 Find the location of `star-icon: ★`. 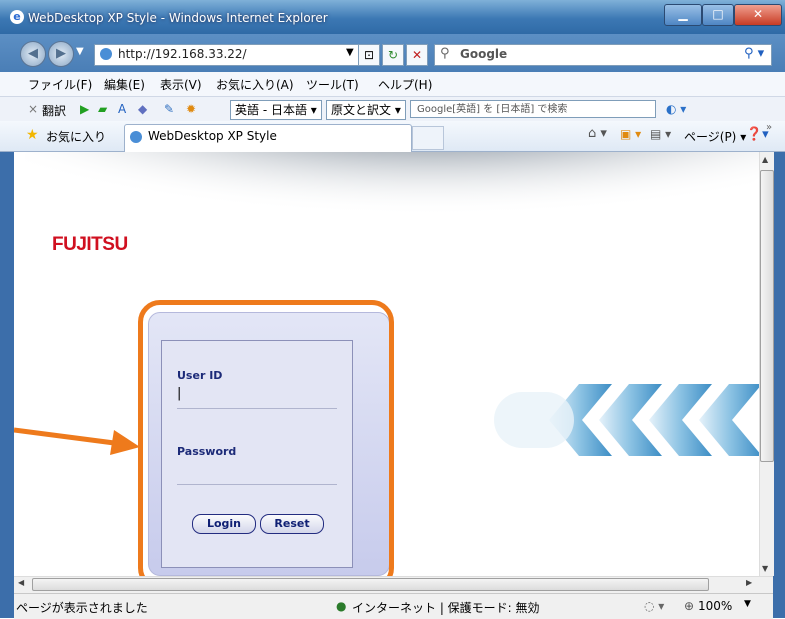

star-icon: ★ is located at coordinates (32, 135).